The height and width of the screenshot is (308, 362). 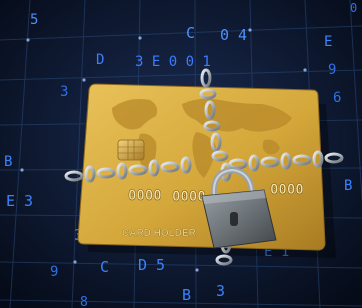 I want to click on digit: 0, so click(x=353, y=8).